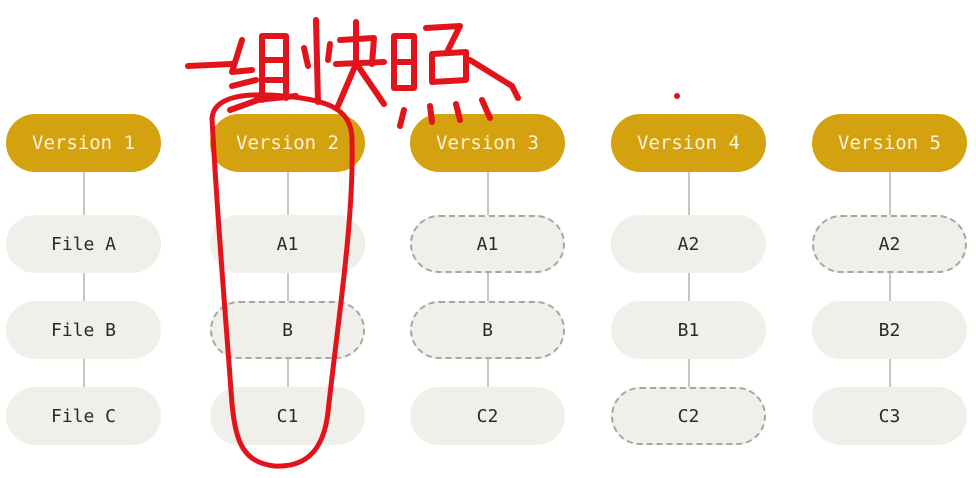  I want to click on version-4-file-b: B1, so click(688, 330).